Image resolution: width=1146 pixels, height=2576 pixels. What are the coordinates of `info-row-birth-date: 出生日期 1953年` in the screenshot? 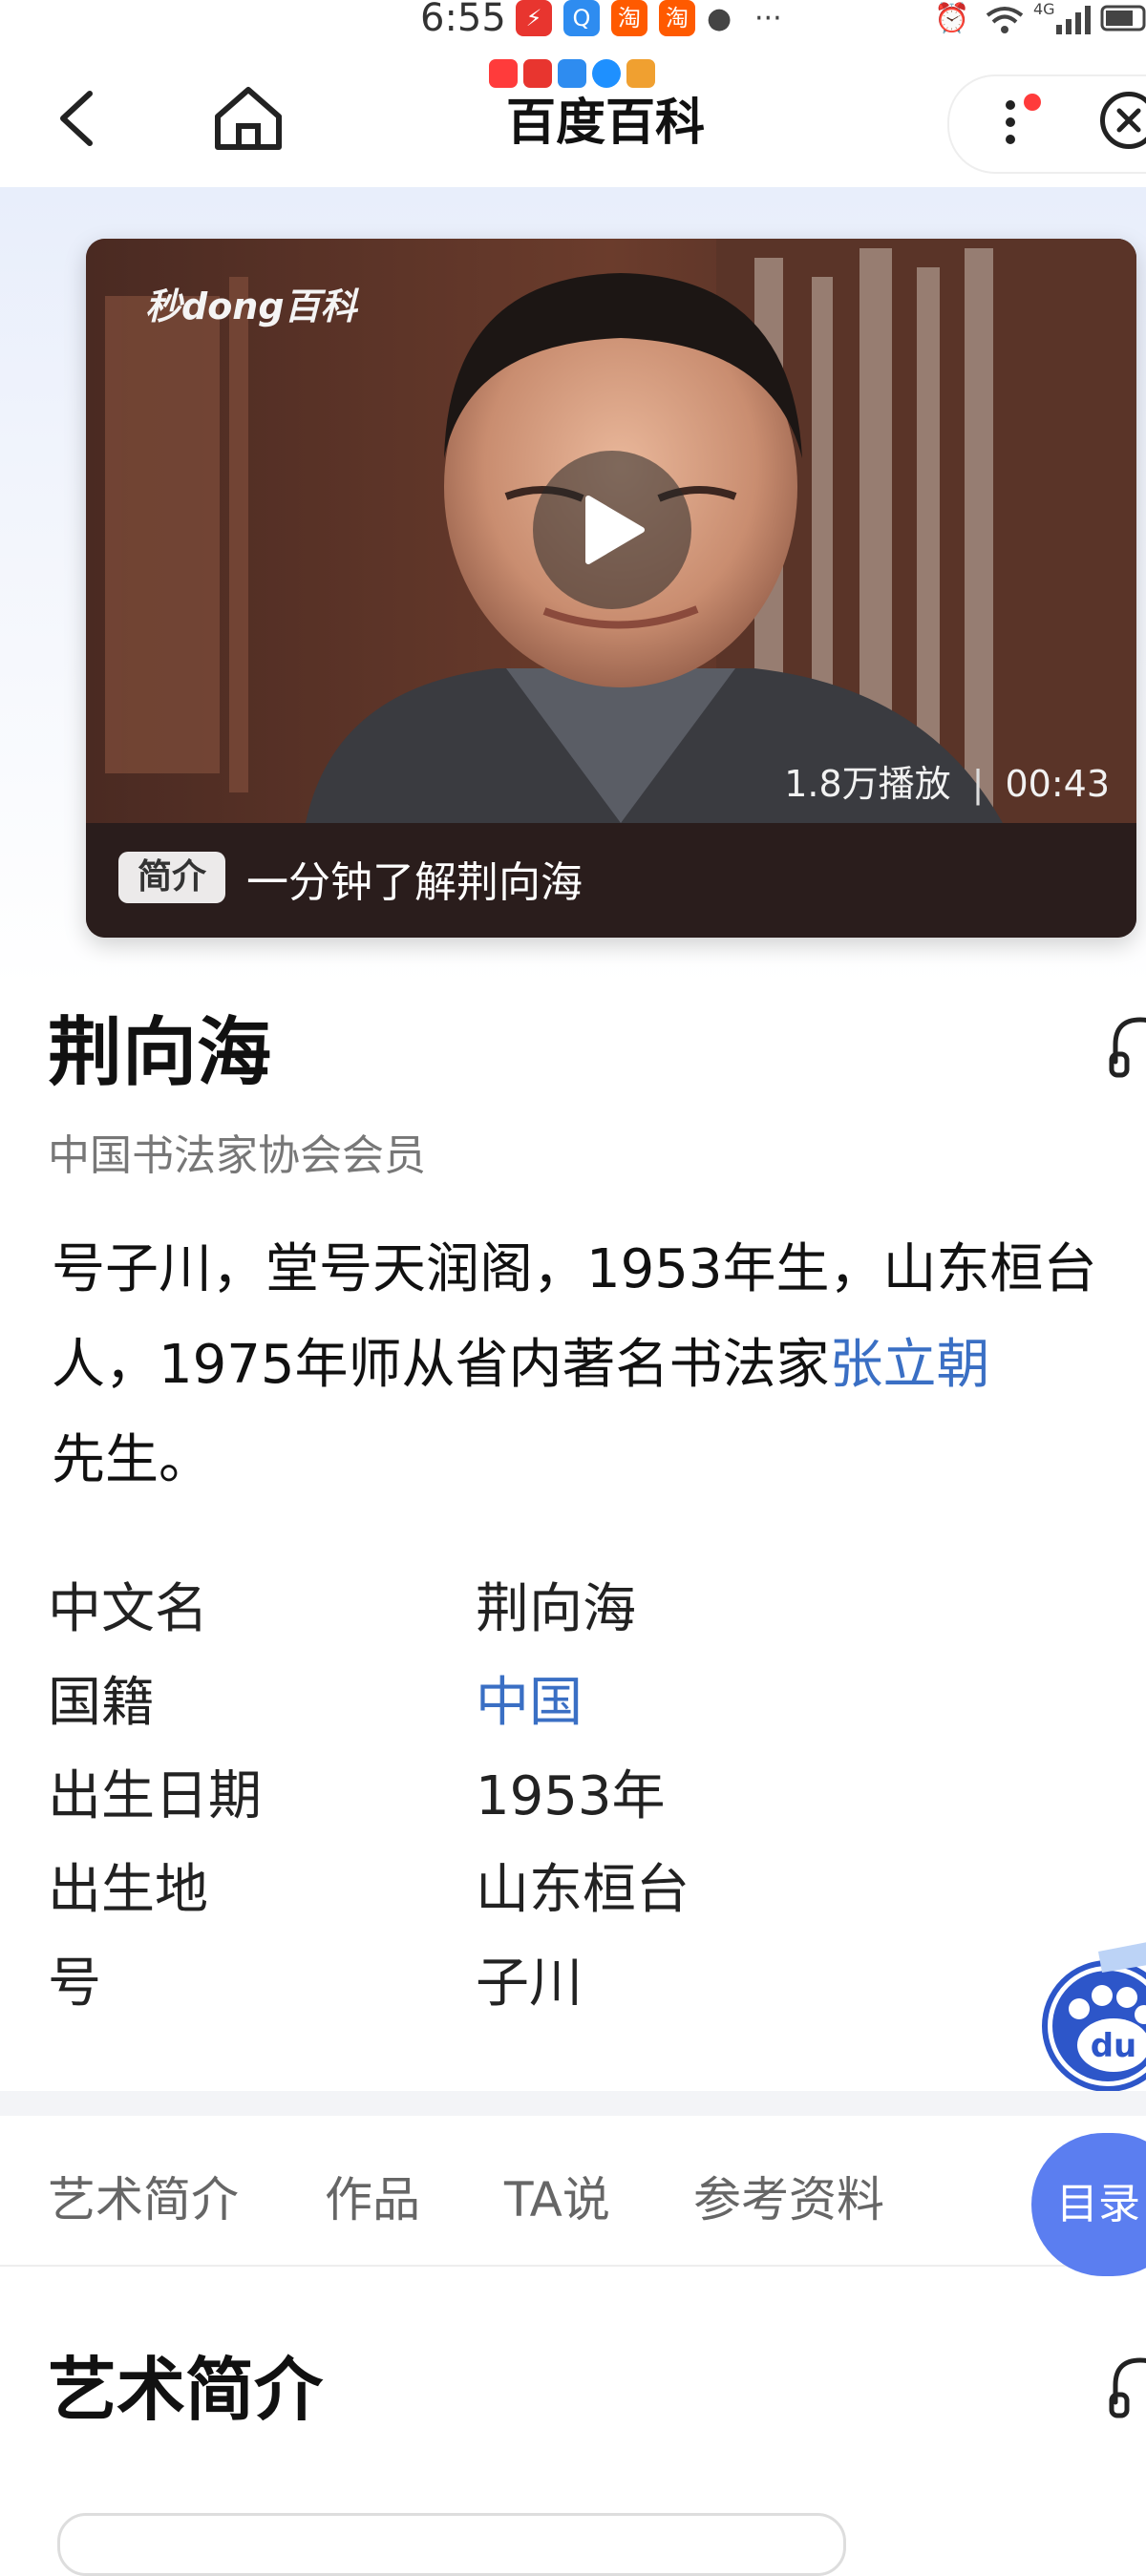 It's located at (573, 1791).